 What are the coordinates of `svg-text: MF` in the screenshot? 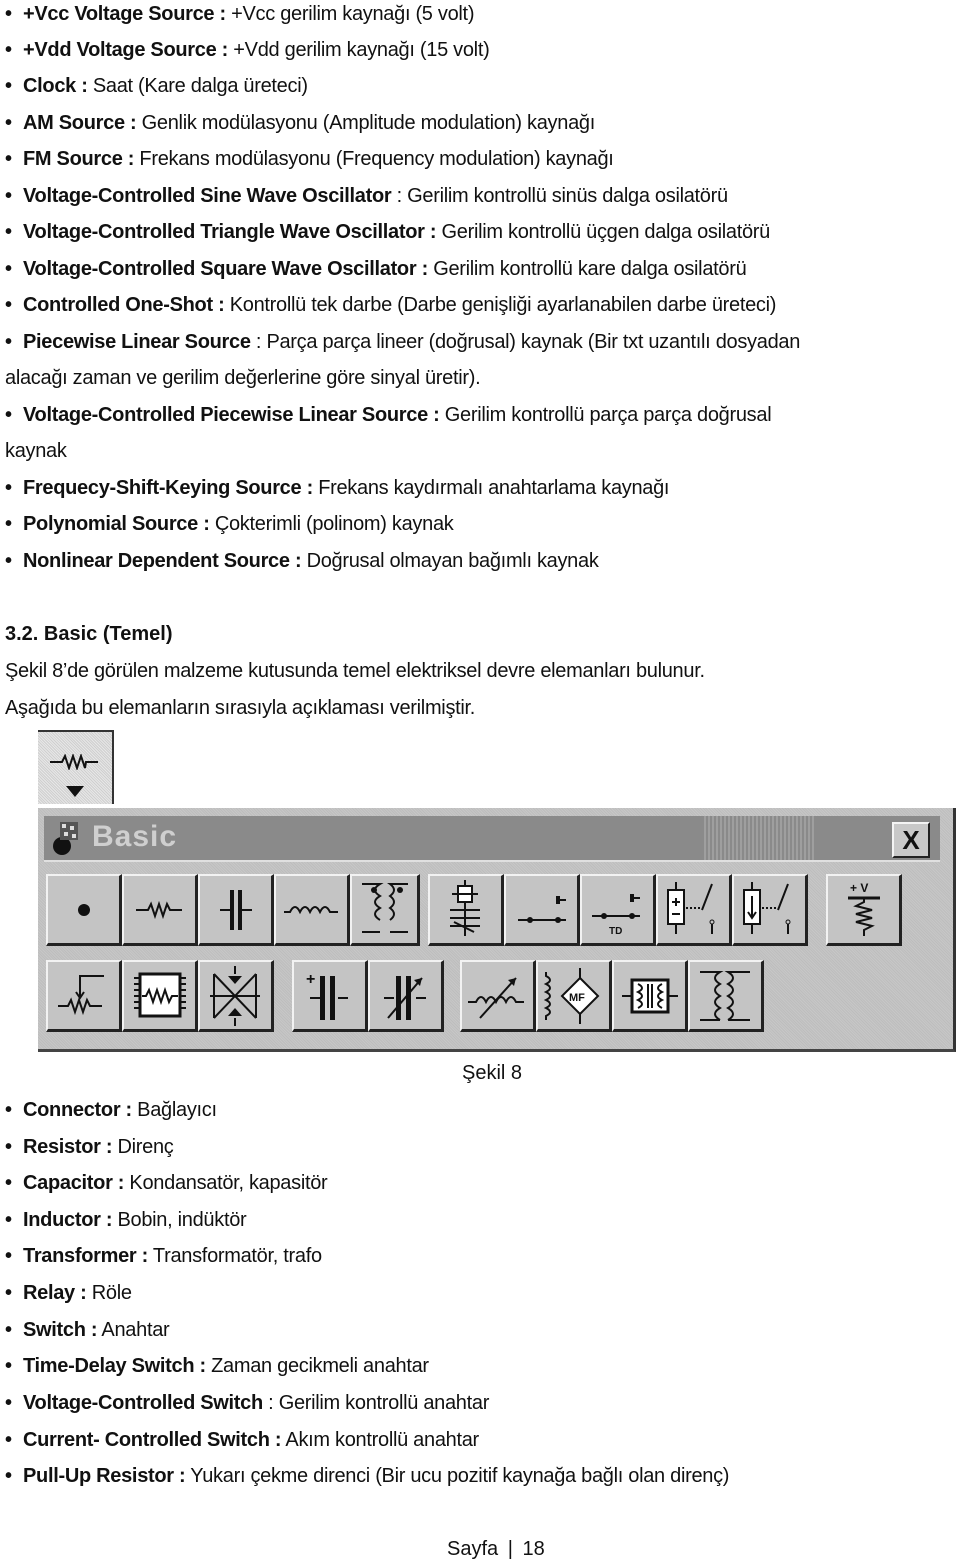 It's located at (577, 998).